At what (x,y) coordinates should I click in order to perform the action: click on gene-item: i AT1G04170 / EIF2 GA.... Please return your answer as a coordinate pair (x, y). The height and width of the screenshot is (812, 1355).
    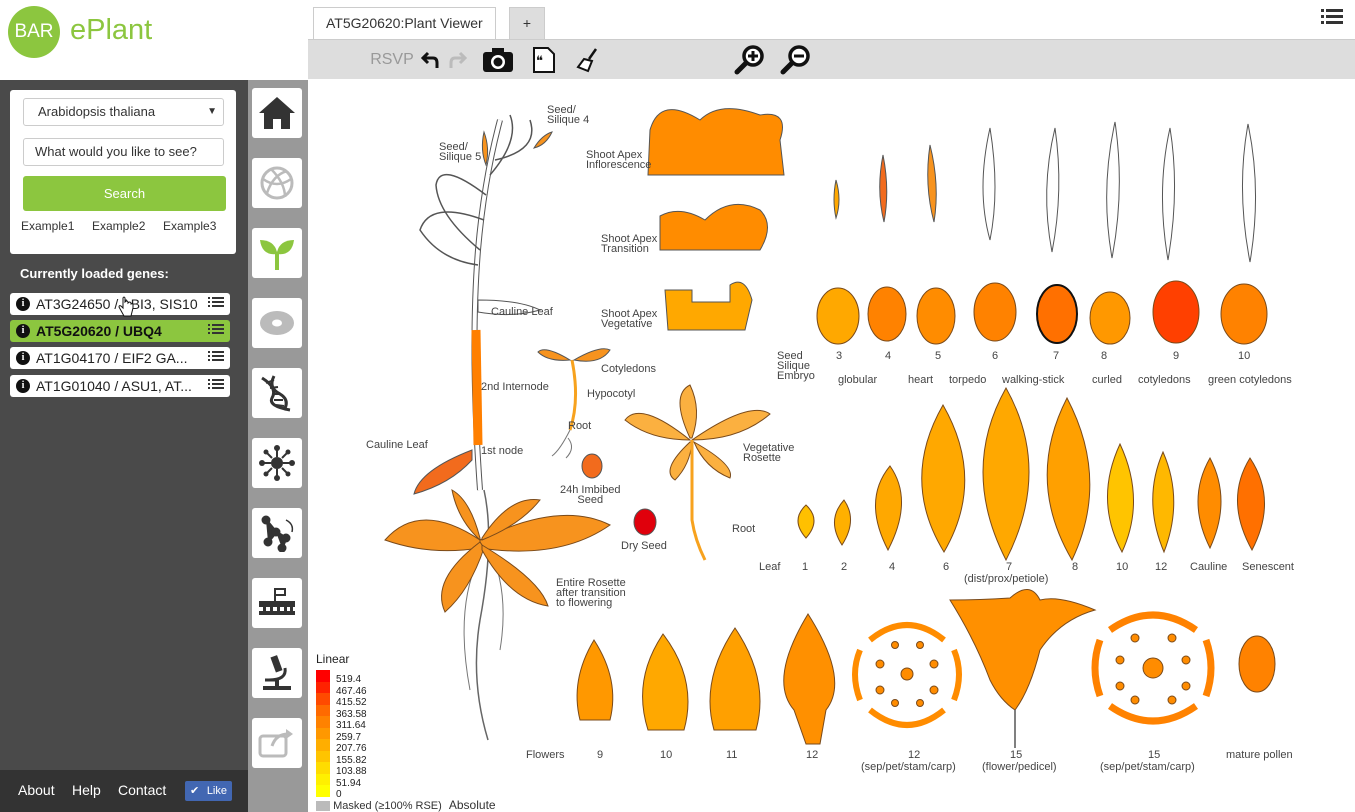
    Looking at the image, I should click on (120, 358).